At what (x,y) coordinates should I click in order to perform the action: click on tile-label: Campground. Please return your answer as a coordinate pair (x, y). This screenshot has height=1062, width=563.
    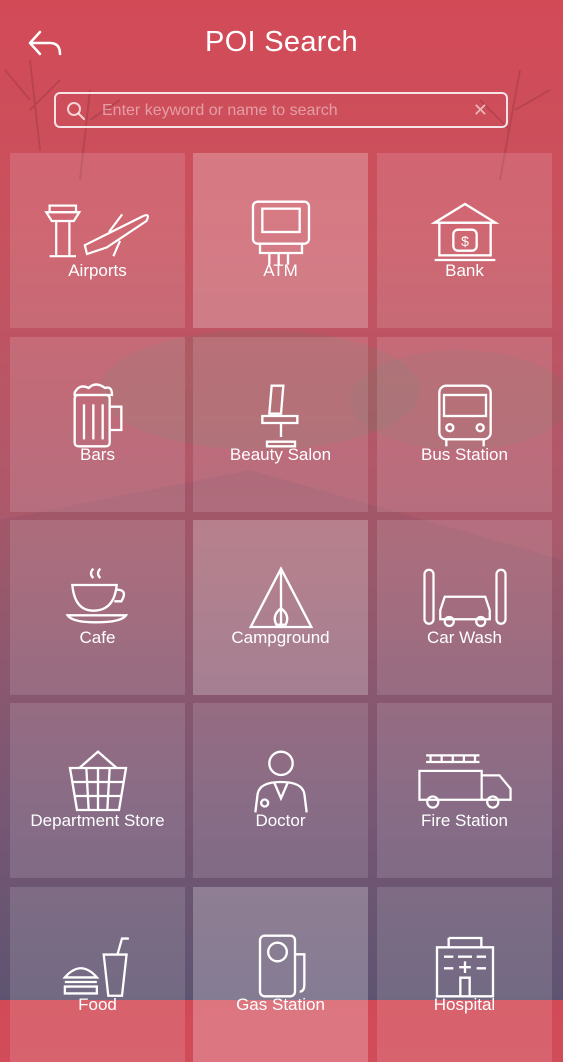
    Looking at the image, I should click on (280, 637).